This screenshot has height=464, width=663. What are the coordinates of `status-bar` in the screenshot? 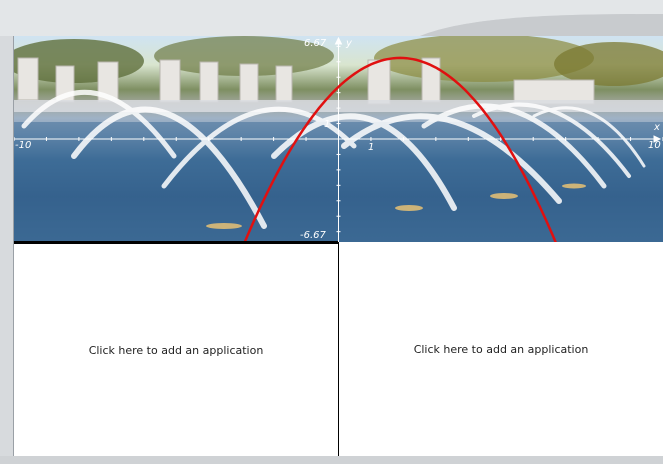 It's located at (331, 460).